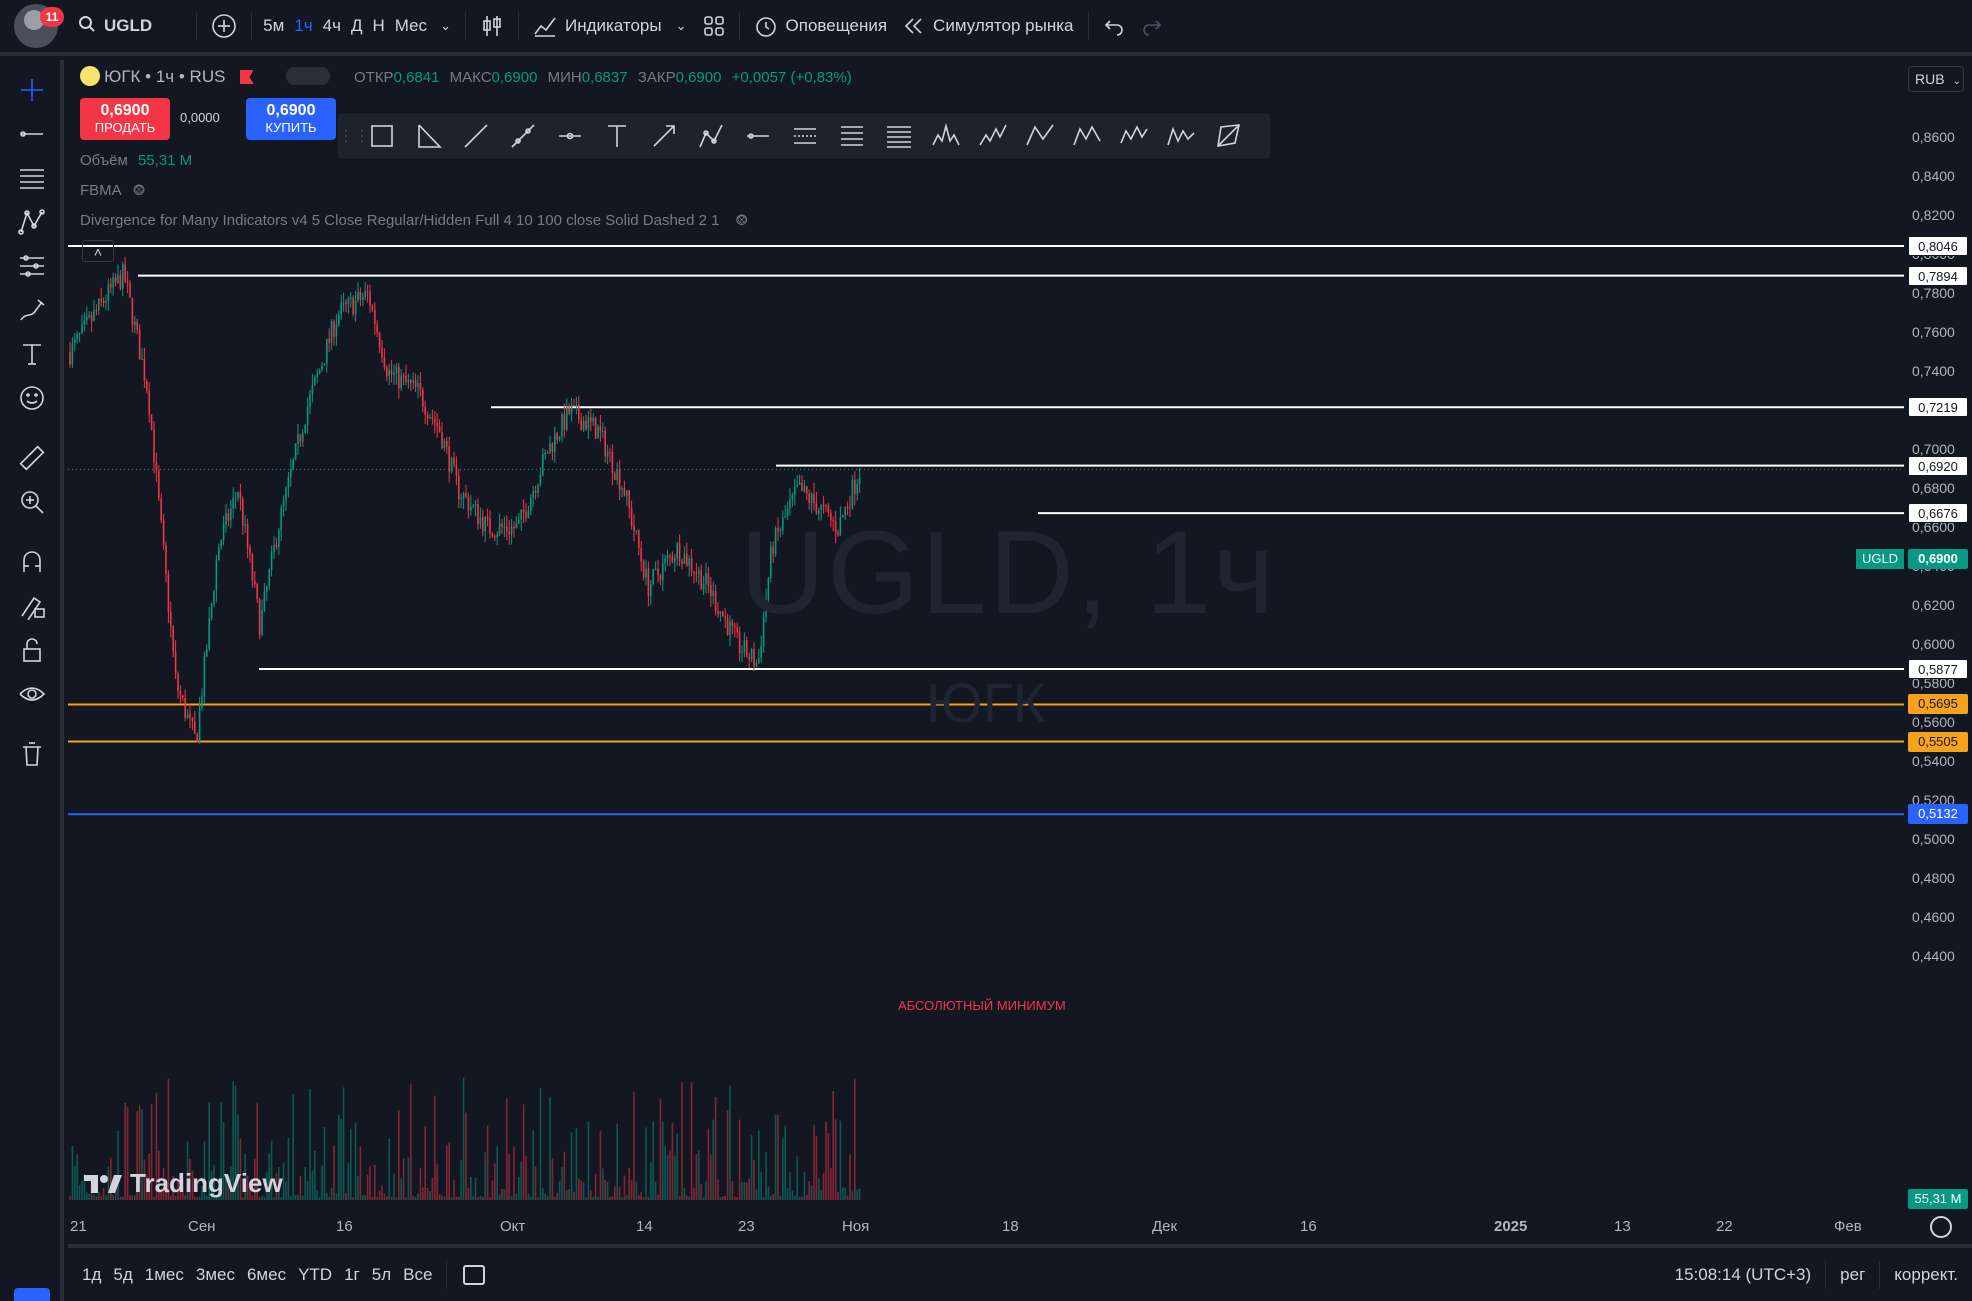 The width and height of the screenshot is (1972, 1301). Describe the element at coordinates (215, 1275) in the screenshot. I see `range-button: 3мес` at that location.